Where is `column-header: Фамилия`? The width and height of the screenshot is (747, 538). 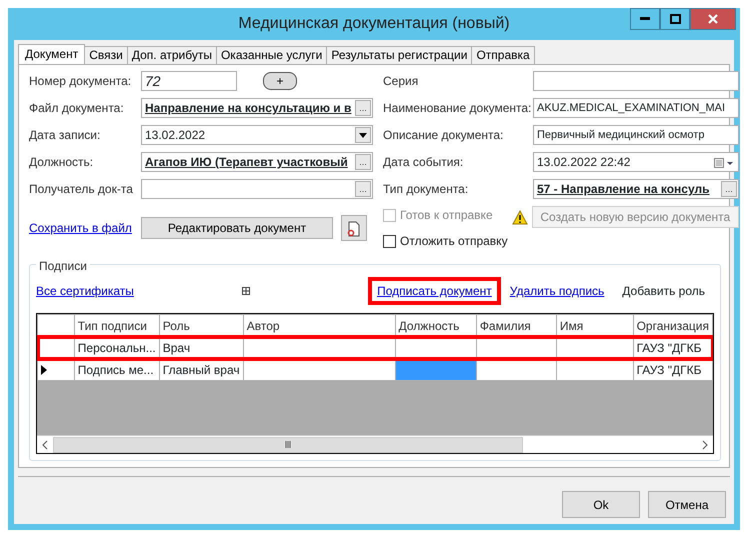
column-header: Фамилия is located at coordinates (516, 325).